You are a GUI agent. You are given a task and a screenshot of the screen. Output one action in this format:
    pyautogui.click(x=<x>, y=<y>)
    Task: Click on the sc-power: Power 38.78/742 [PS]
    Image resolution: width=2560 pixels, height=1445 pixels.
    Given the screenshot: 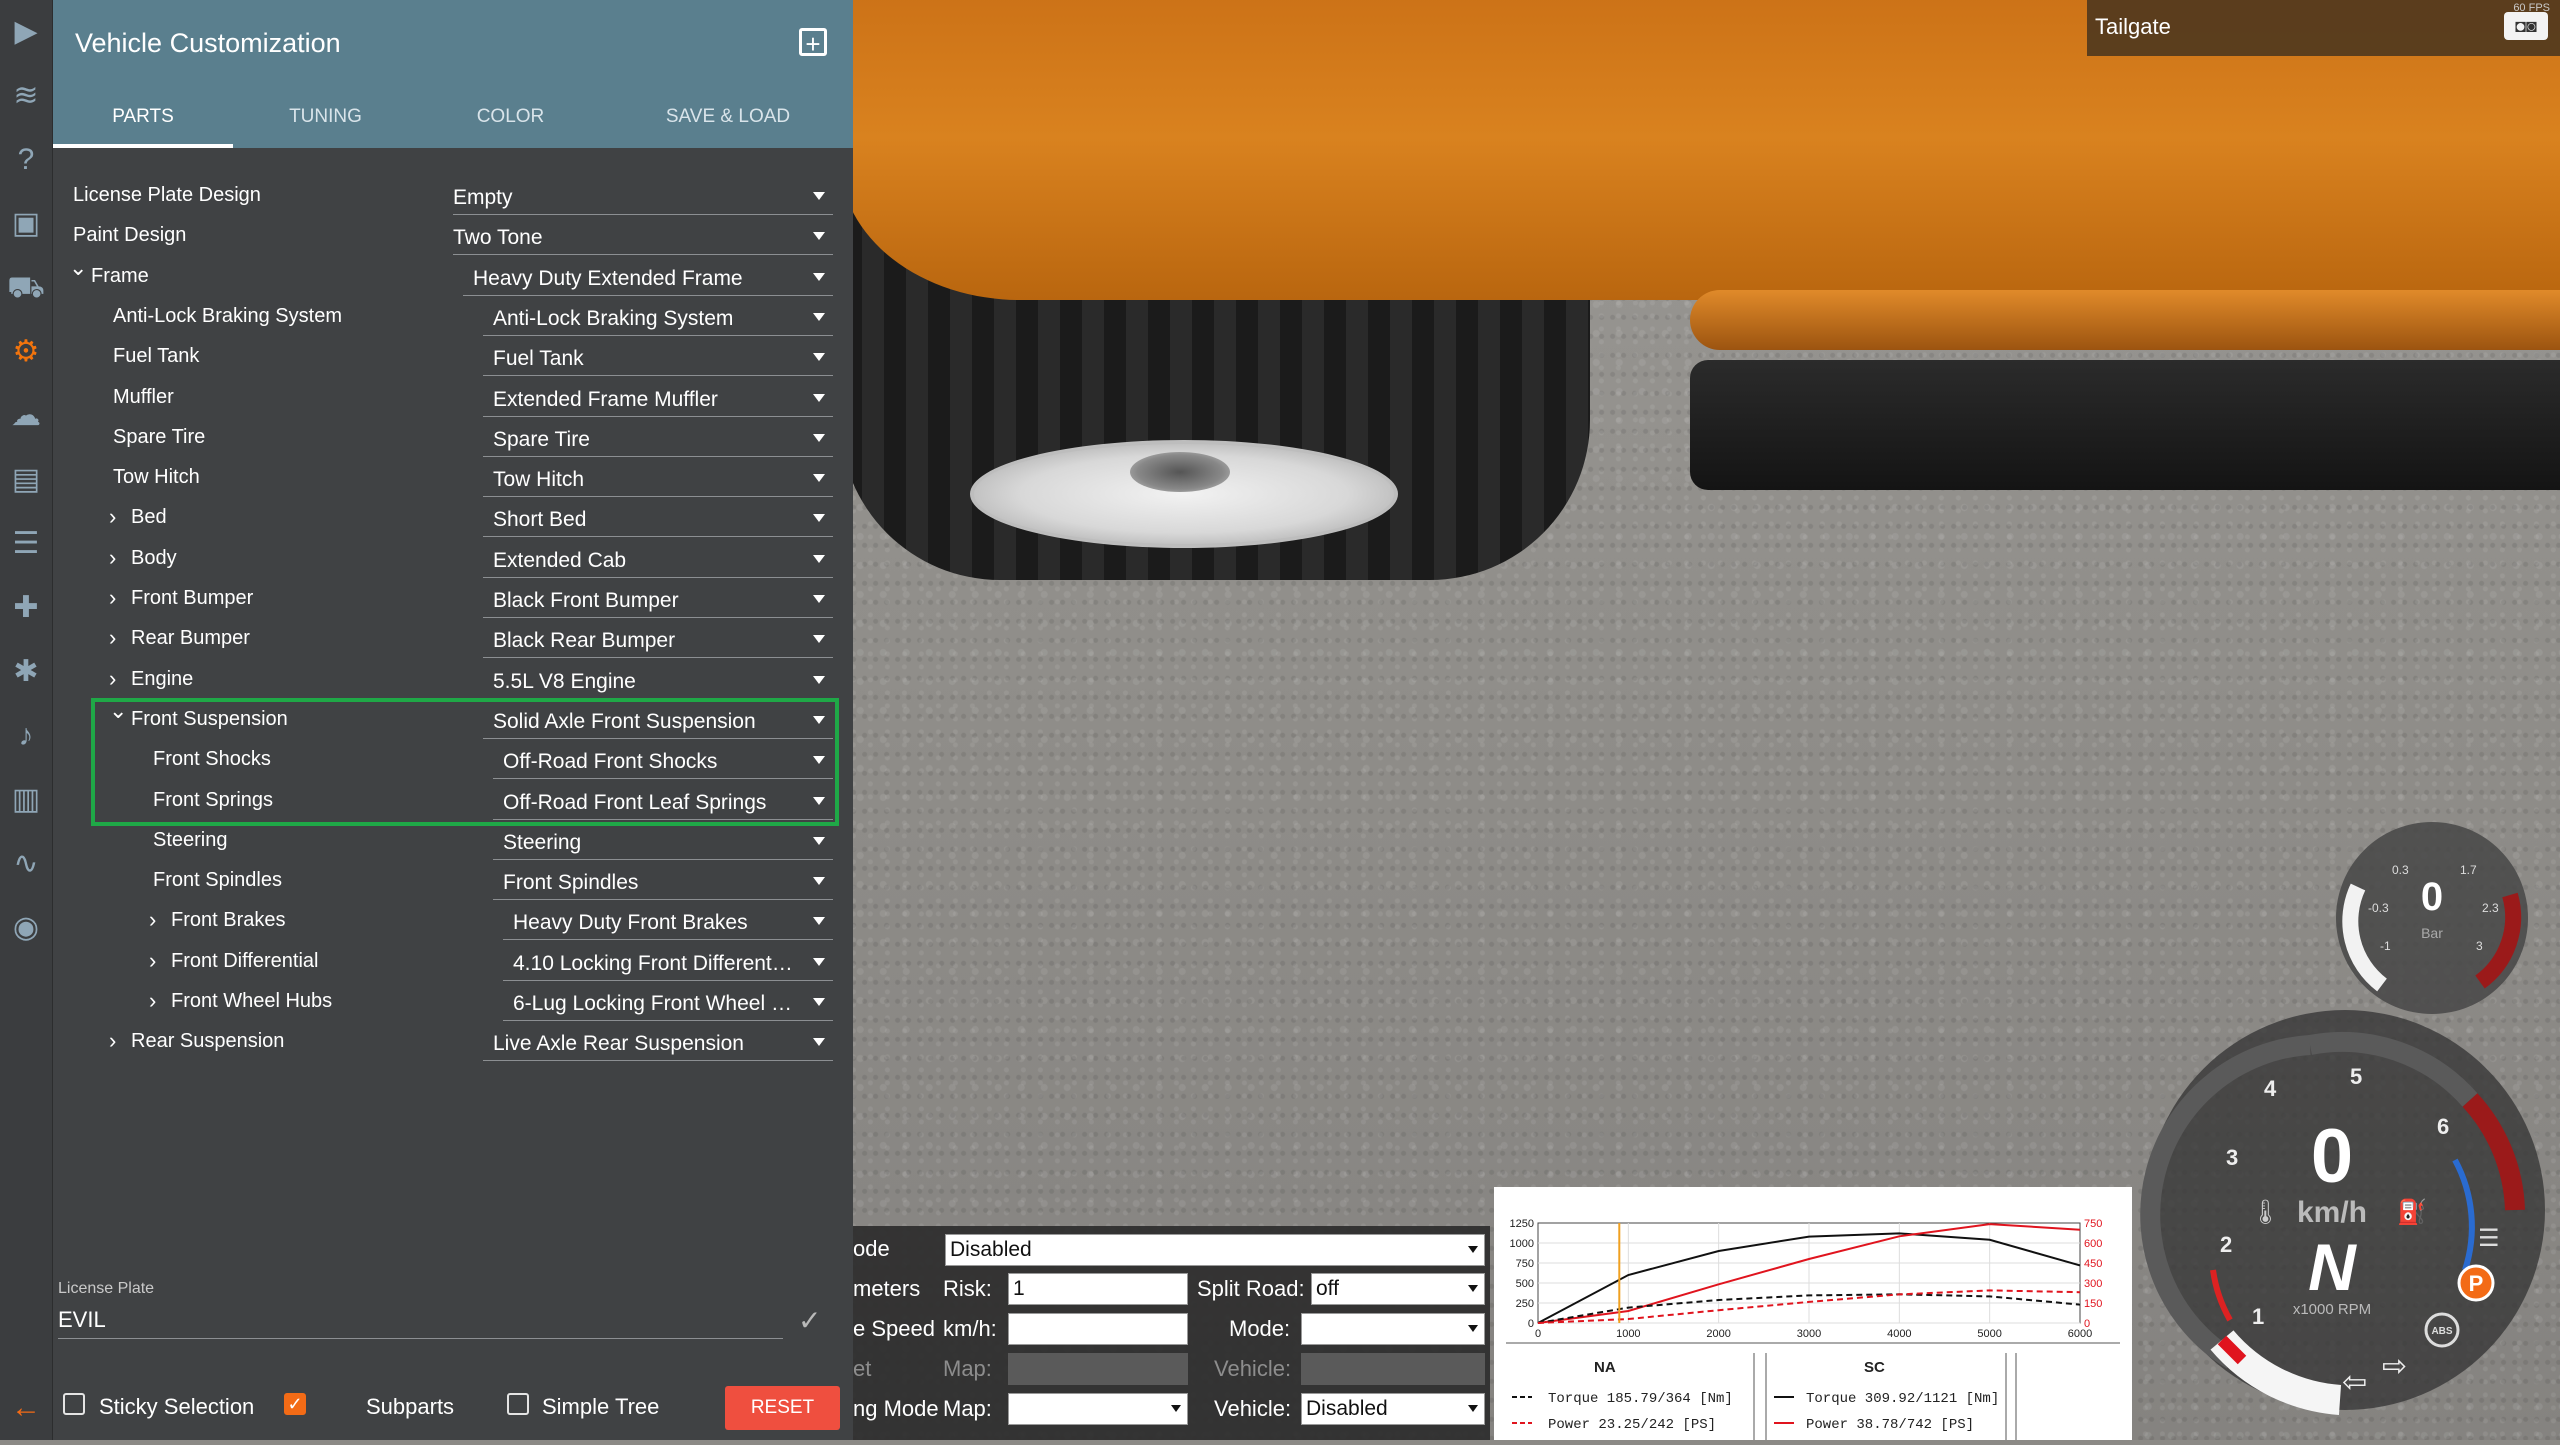 What is the action you would take?
    pyautogui.click(x=1890, y=1425)
    